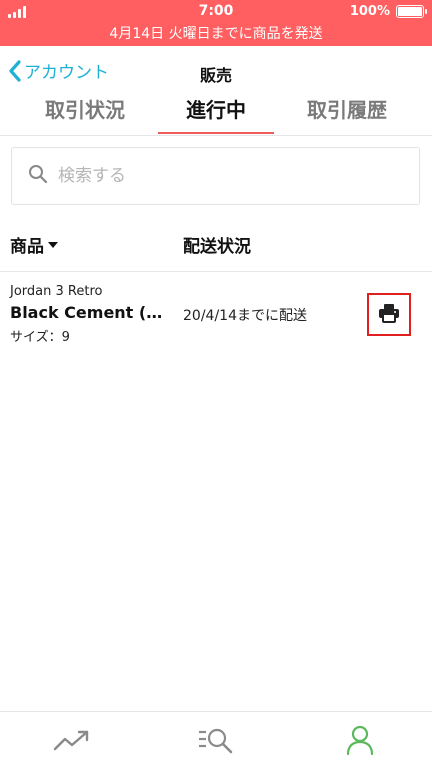 The height and width of the screenshot is (768, 432). I want to click on battery-icon, so click(411, 11).